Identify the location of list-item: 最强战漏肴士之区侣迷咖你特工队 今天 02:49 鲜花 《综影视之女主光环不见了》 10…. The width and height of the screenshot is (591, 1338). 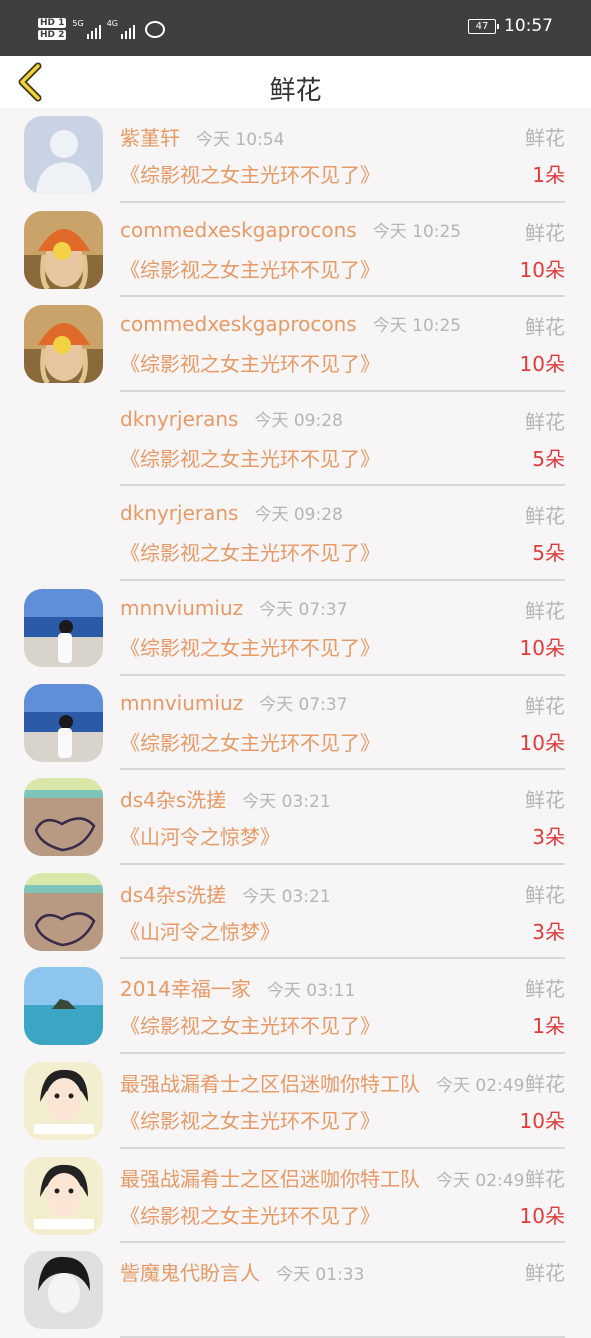
(295, 1196).